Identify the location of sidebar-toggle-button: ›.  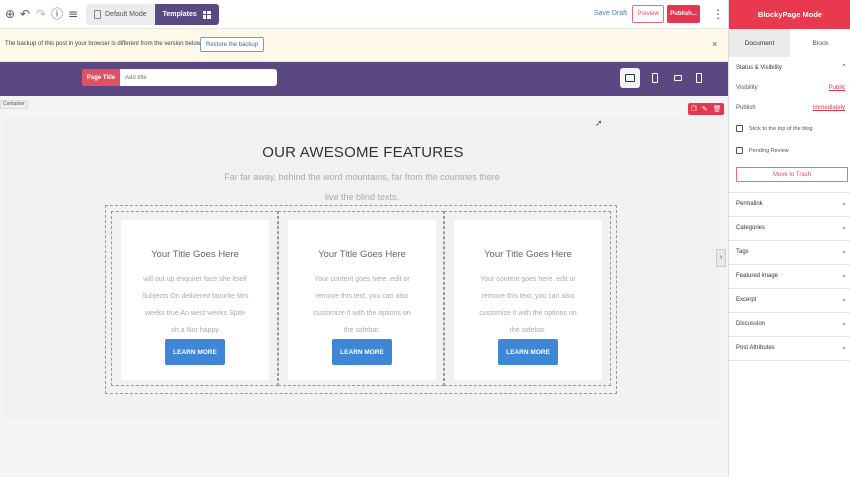
(721, 258).